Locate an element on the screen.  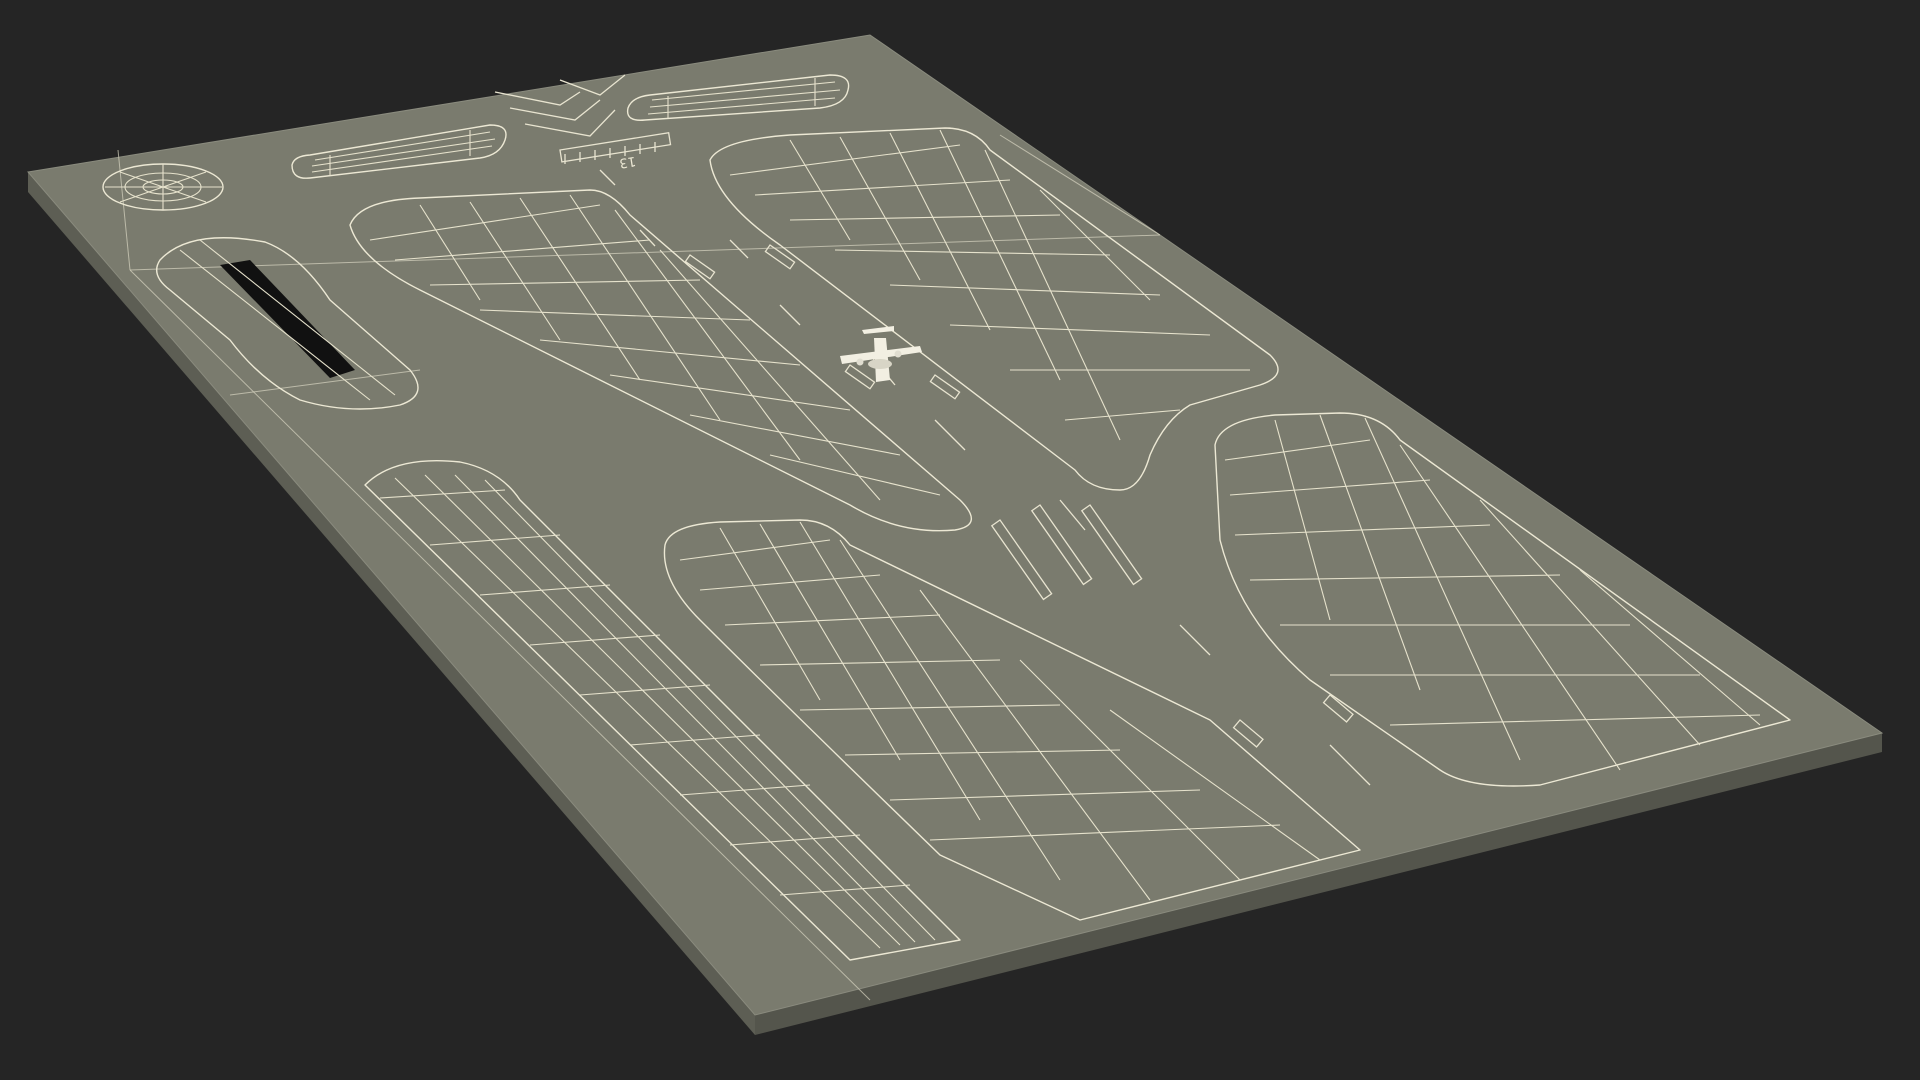
uv-island-engine-disc is located at coordinates (163, 187).